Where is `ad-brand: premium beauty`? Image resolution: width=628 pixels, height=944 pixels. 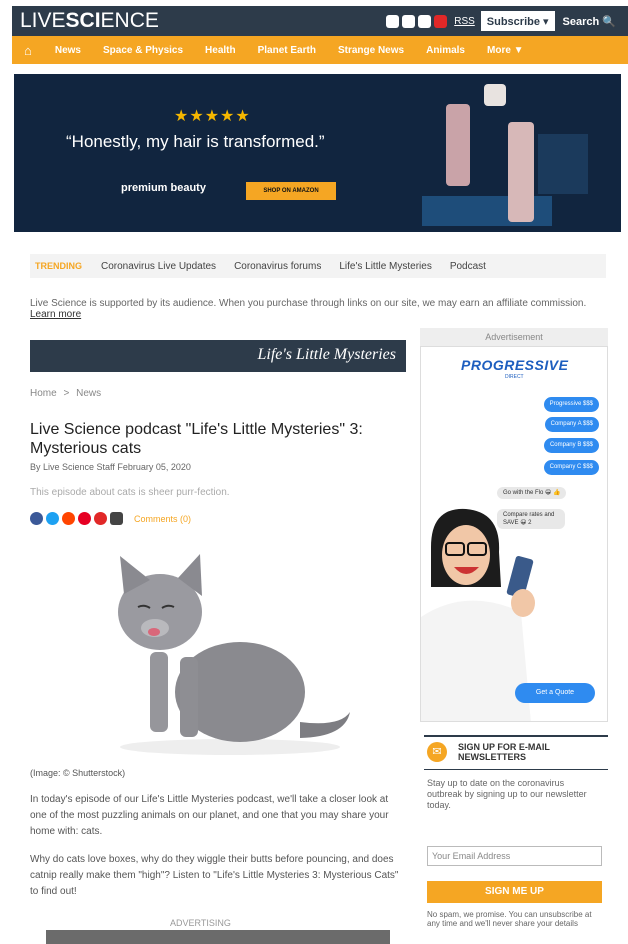 ad-brand: premium beauty is located at coordinates (163, 188).